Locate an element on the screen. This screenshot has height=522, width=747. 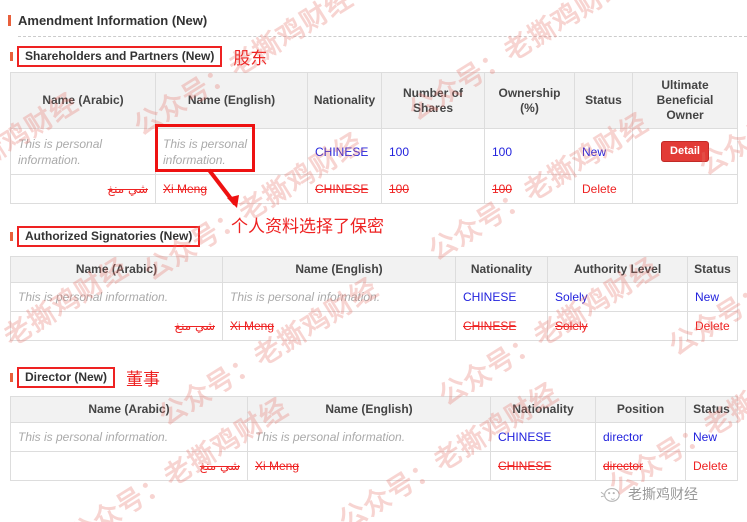
section-bullet-icon is located at coordinates (9, 20).